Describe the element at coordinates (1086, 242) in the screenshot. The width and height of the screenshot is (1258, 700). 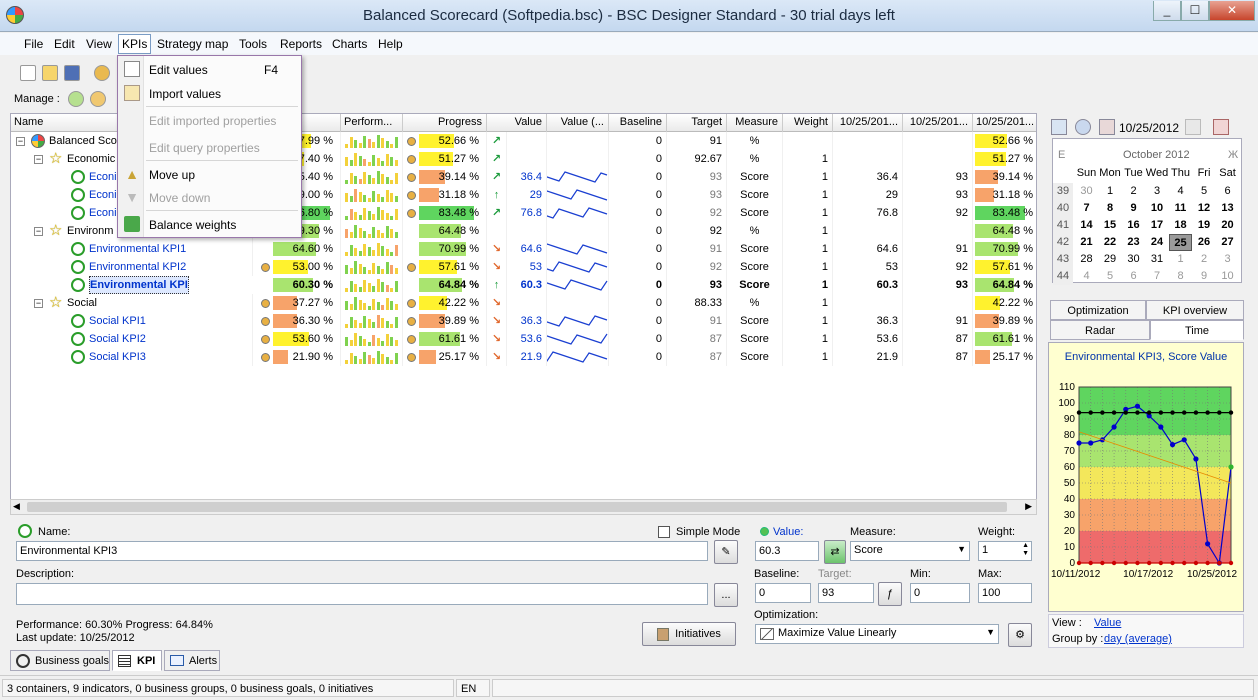
I see `calendar-day: 21` at that location.